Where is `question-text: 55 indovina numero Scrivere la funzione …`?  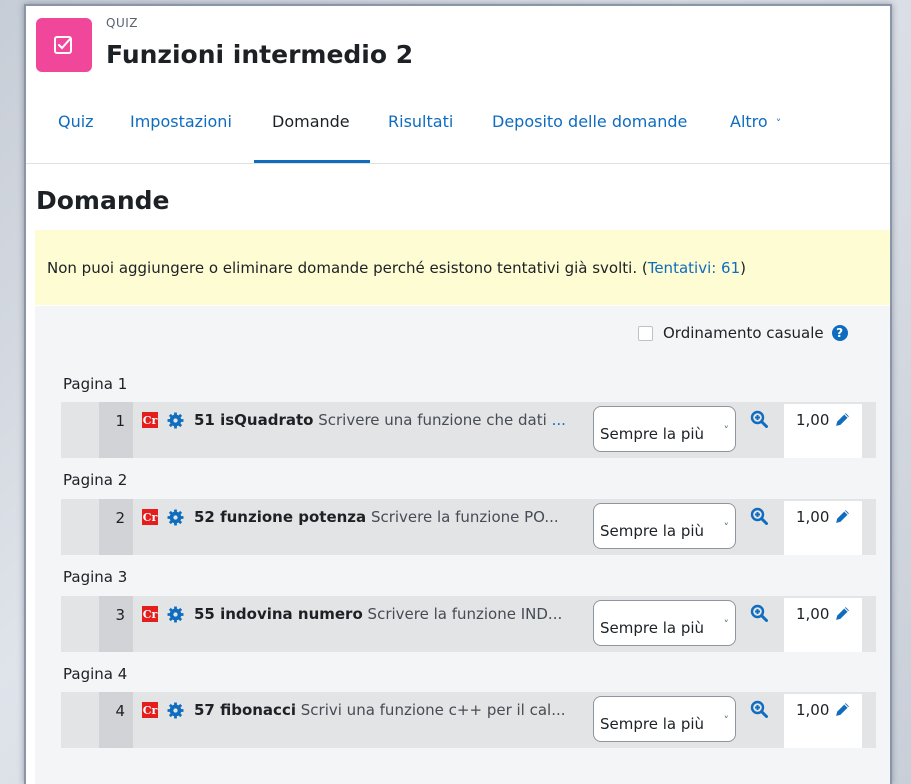 question-text: 55 indovina numero Scrivere la funzione … is located at coordinates (390, 614).